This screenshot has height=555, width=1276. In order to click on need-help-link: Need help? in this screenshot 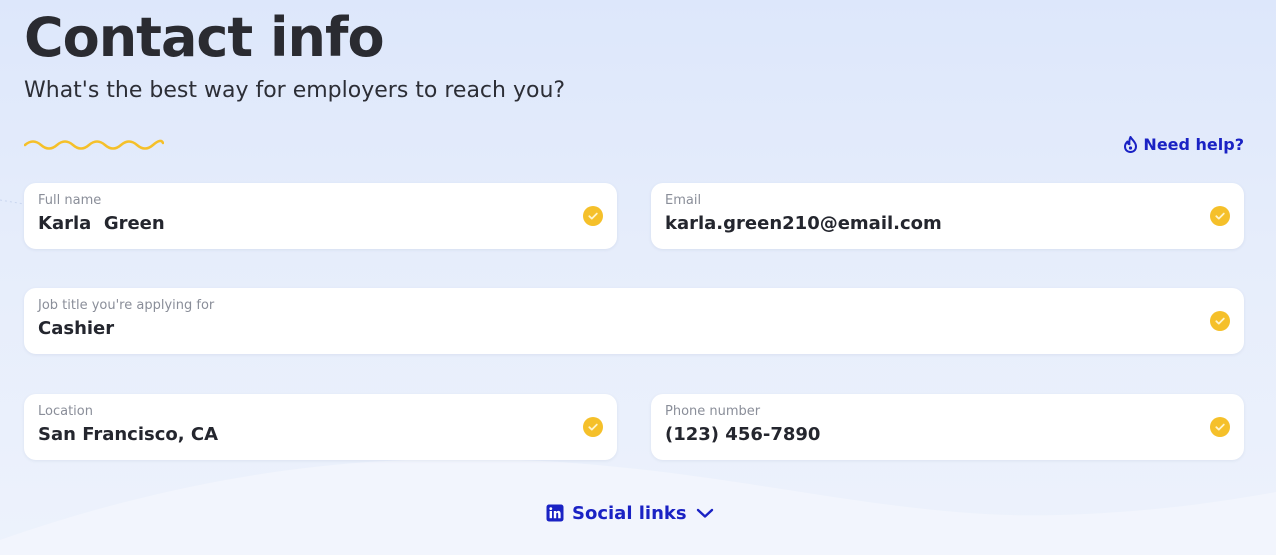, I will do `click(1183, 144)`.